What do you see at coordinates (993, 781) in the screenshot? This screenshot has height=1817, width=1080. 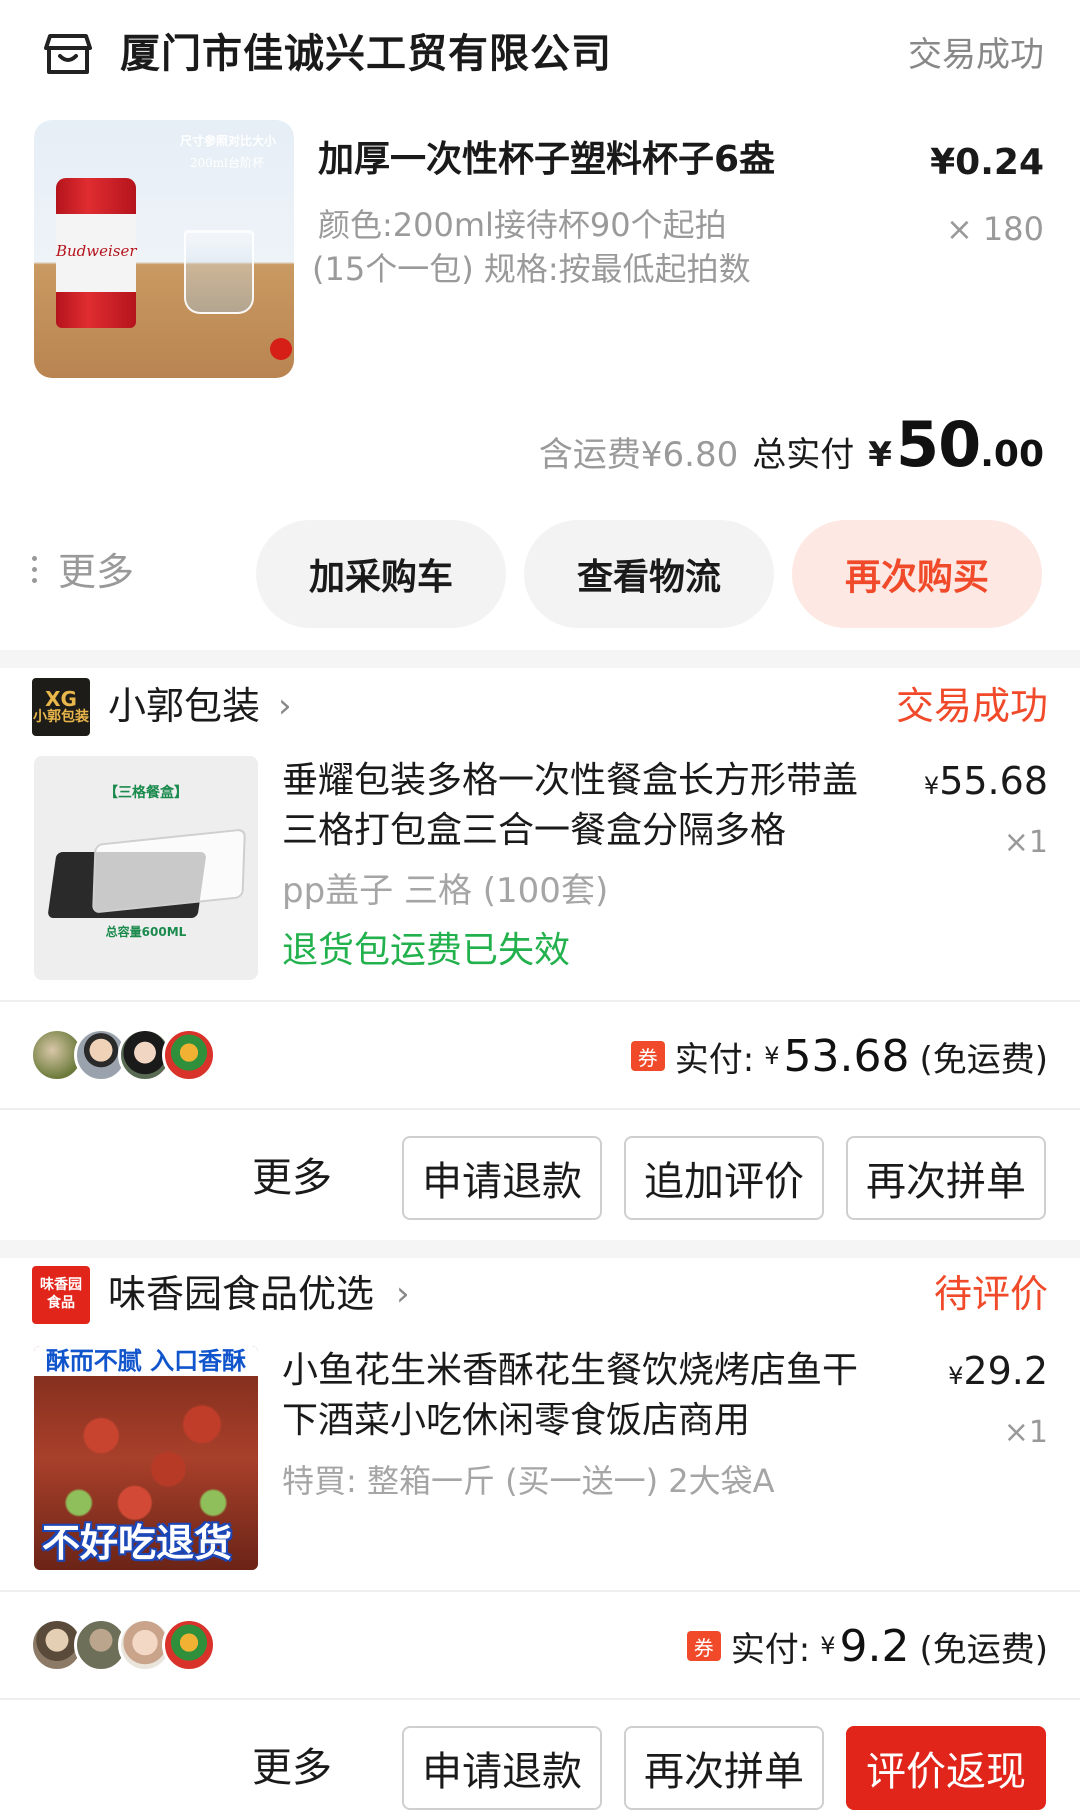 I see `price-value: 55.68` at bounding box center [993, 781].